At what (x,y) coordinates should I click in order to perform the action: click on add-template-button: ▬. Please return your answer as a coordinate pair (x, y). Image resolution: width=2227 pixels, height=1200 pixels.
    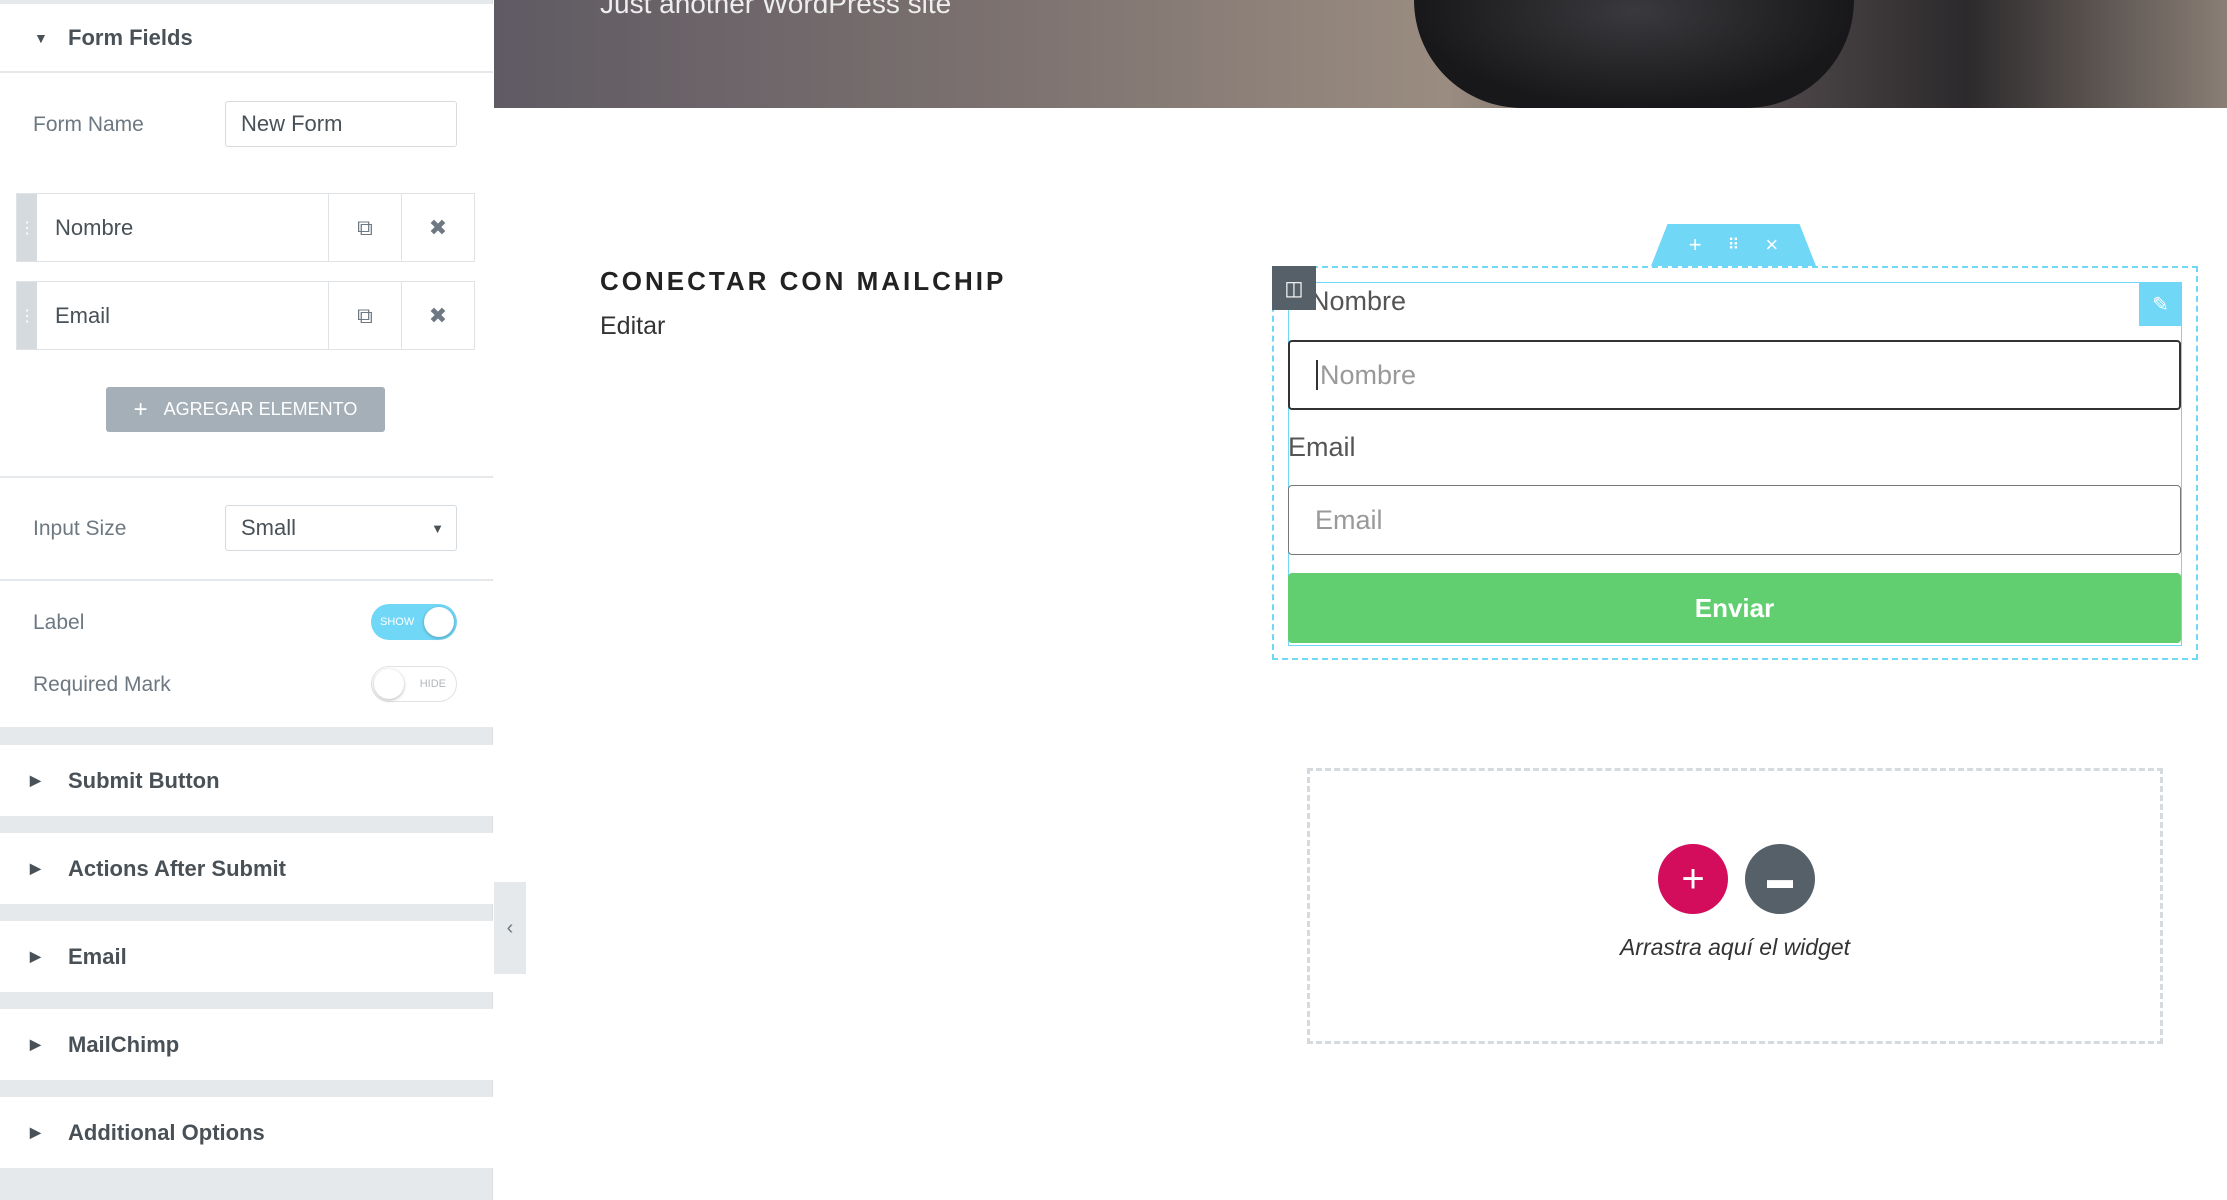
    Looking at the image, I should click on (1780, 879).